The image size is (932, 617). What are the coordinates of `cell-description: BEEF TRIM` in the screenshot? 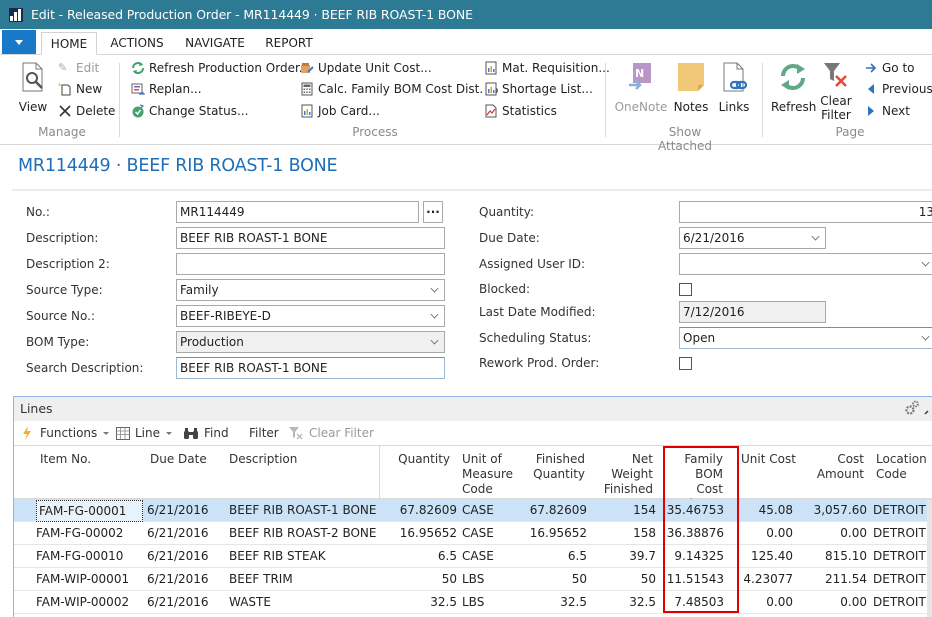 It's located at (301, 579).